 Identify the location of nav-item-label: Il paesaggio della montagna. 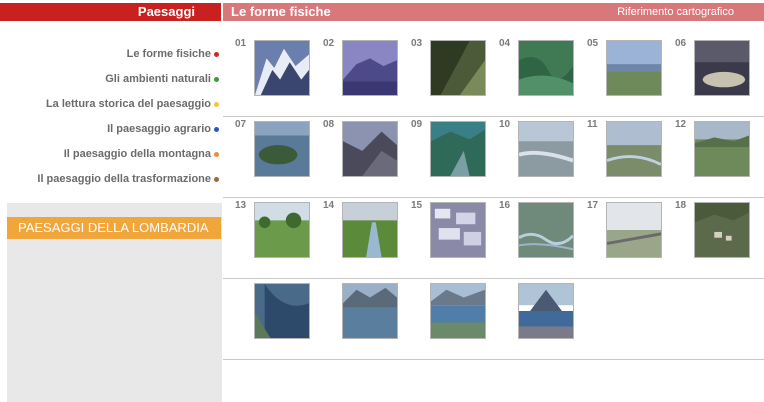
(137, 153).